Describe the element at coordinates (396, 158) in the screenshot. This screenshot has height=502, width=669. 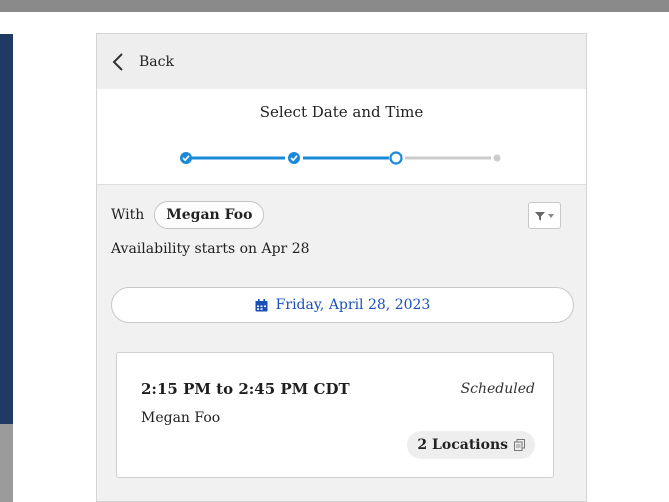
I see `step-3-current` at that location.